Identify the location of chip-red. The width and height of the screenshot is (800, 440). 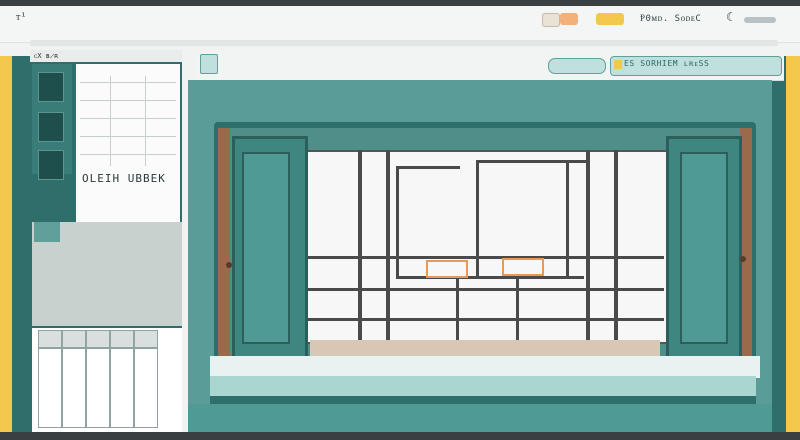
(551, 20).